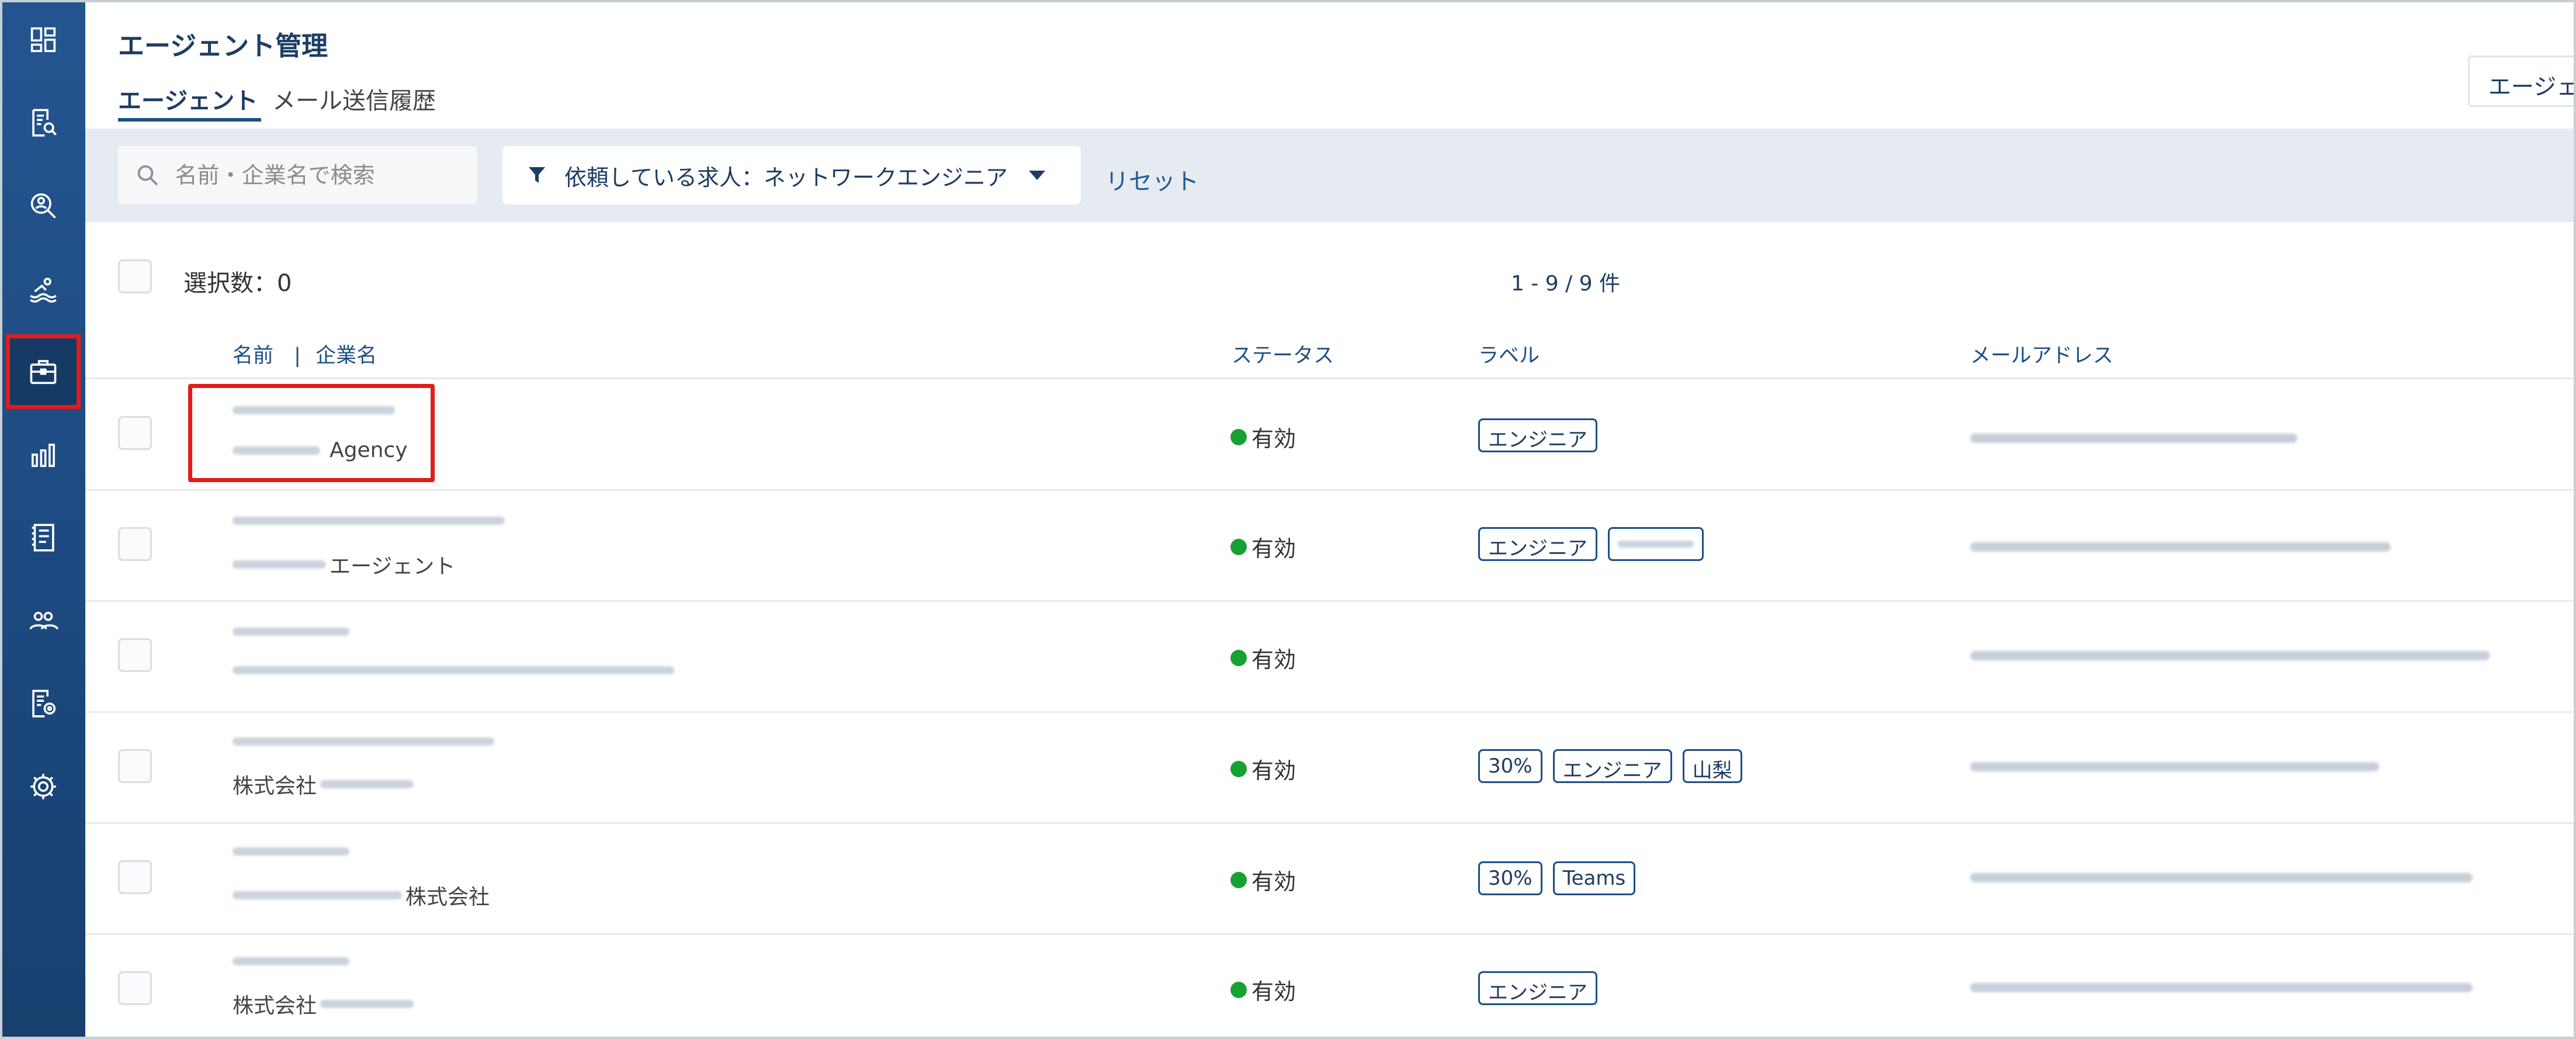 The height and width of the screenshot is (1039, 2576). What do you see at coordinates (537, 175) in the screenshot?
I see `filter-icon` at bounding box center [537, 175].